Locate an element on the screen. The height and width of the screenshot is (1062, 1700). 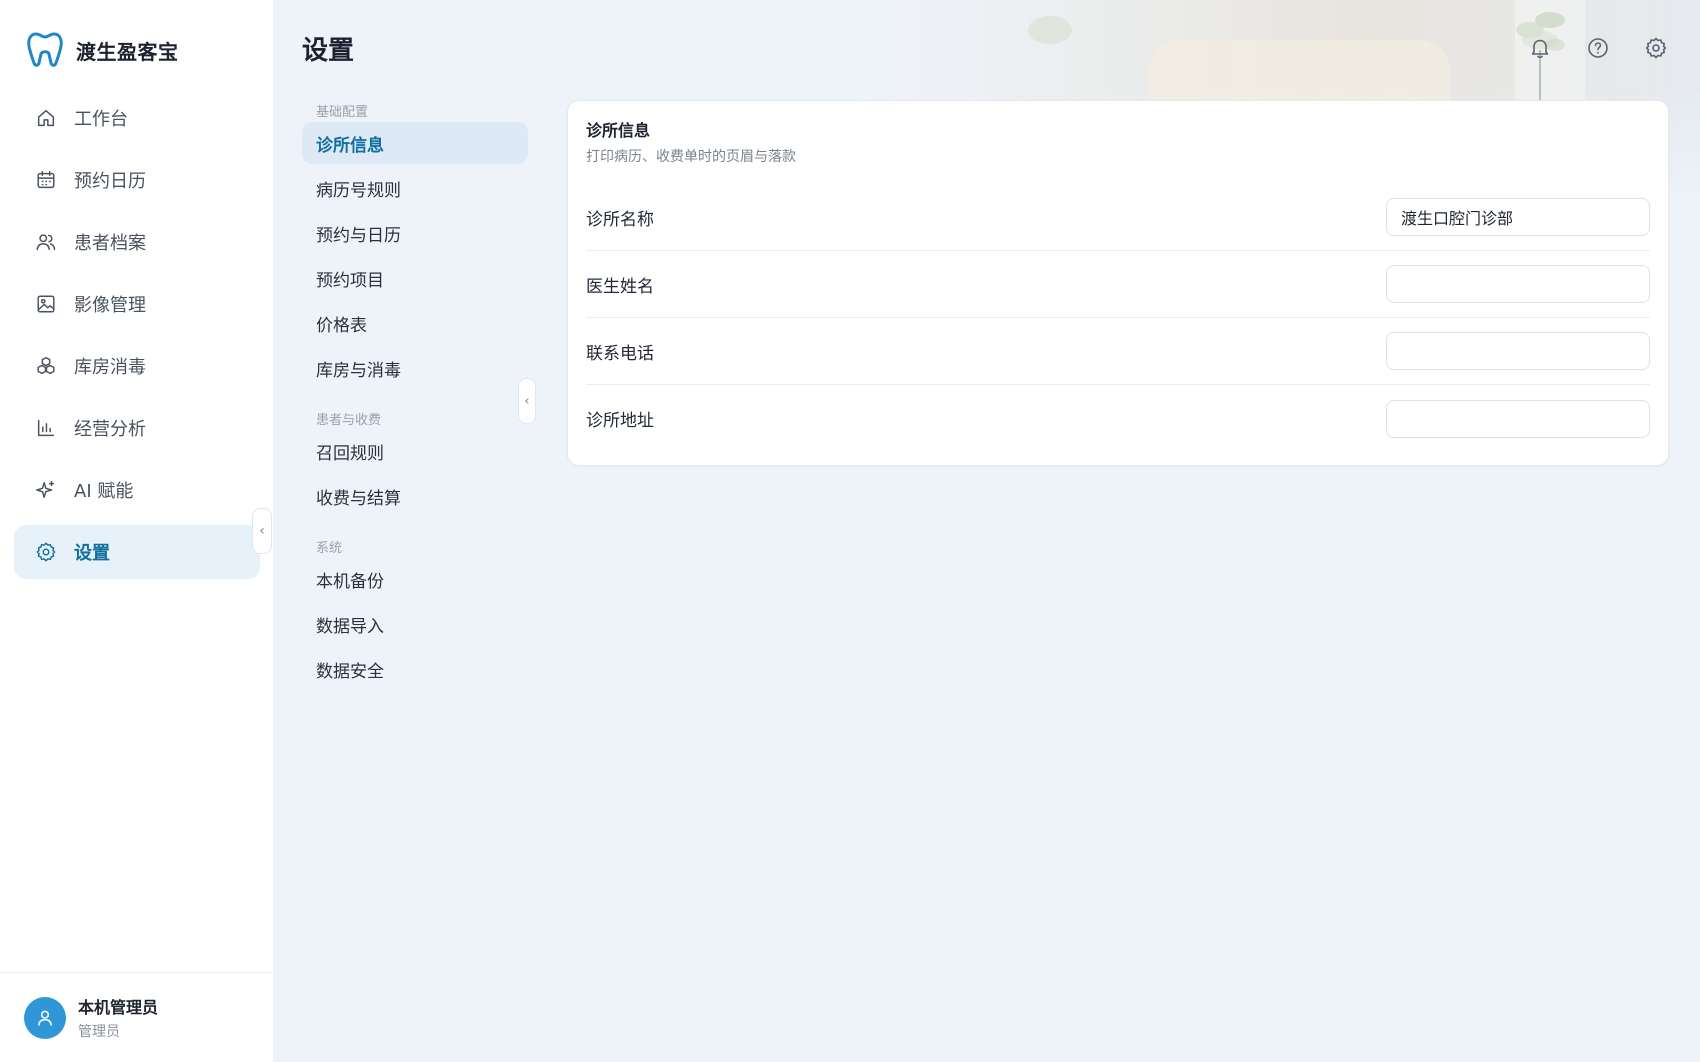
collapse-subnav-button: ‹ is located at coordinates (527, 401).